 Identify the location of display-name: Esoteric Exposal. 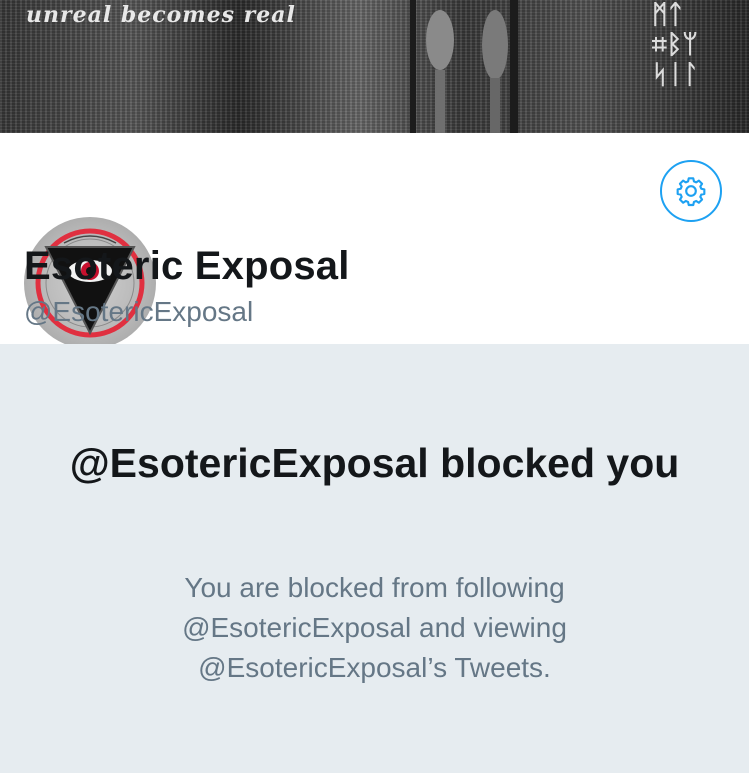
(187, 266).